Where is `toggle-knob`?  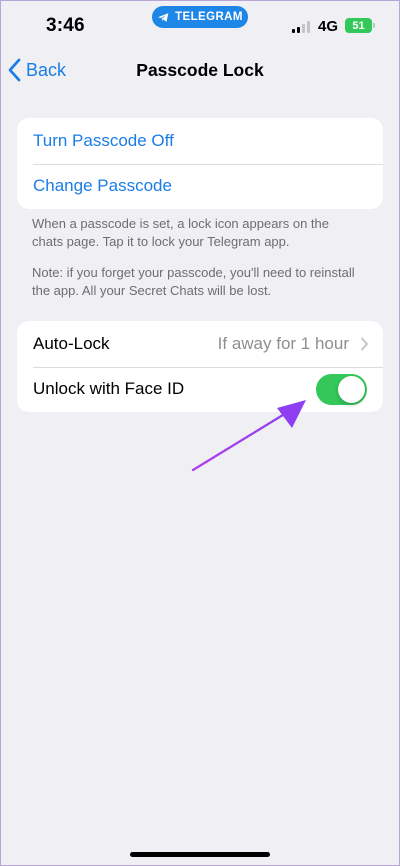 toggle-knob is located at coordinates (351, 389).